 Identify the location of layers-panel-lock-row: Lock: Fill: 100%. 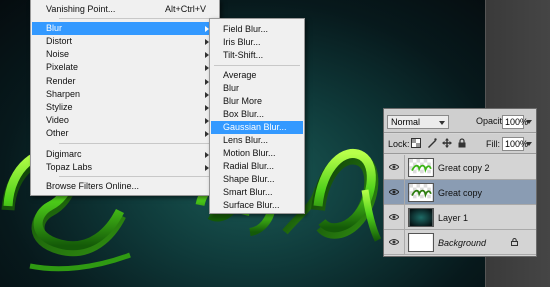
(460, 144).